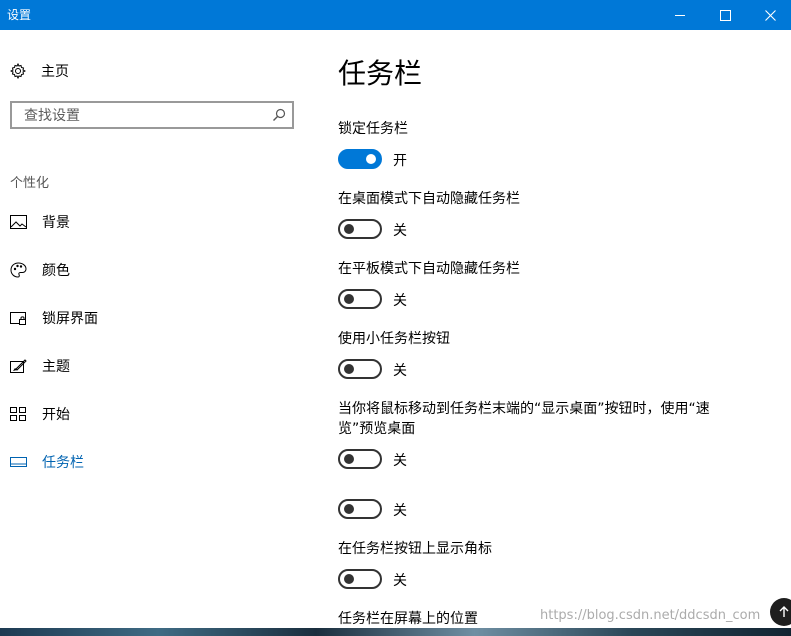  I want to click on toggle-badges, so click(360, 579).